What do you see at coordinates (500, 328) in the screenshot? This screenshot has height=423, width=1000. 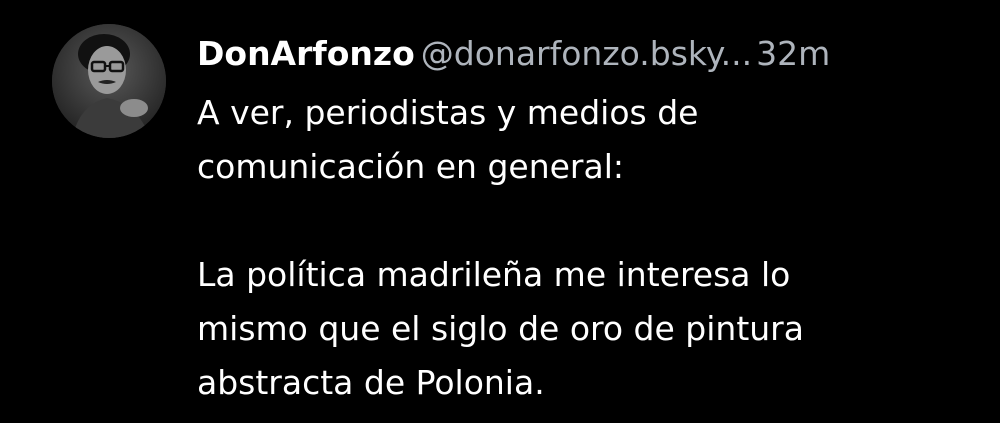 I see `post-text-line: mismo que el siglo de oro de pintura` at bounding box center [500, 328].